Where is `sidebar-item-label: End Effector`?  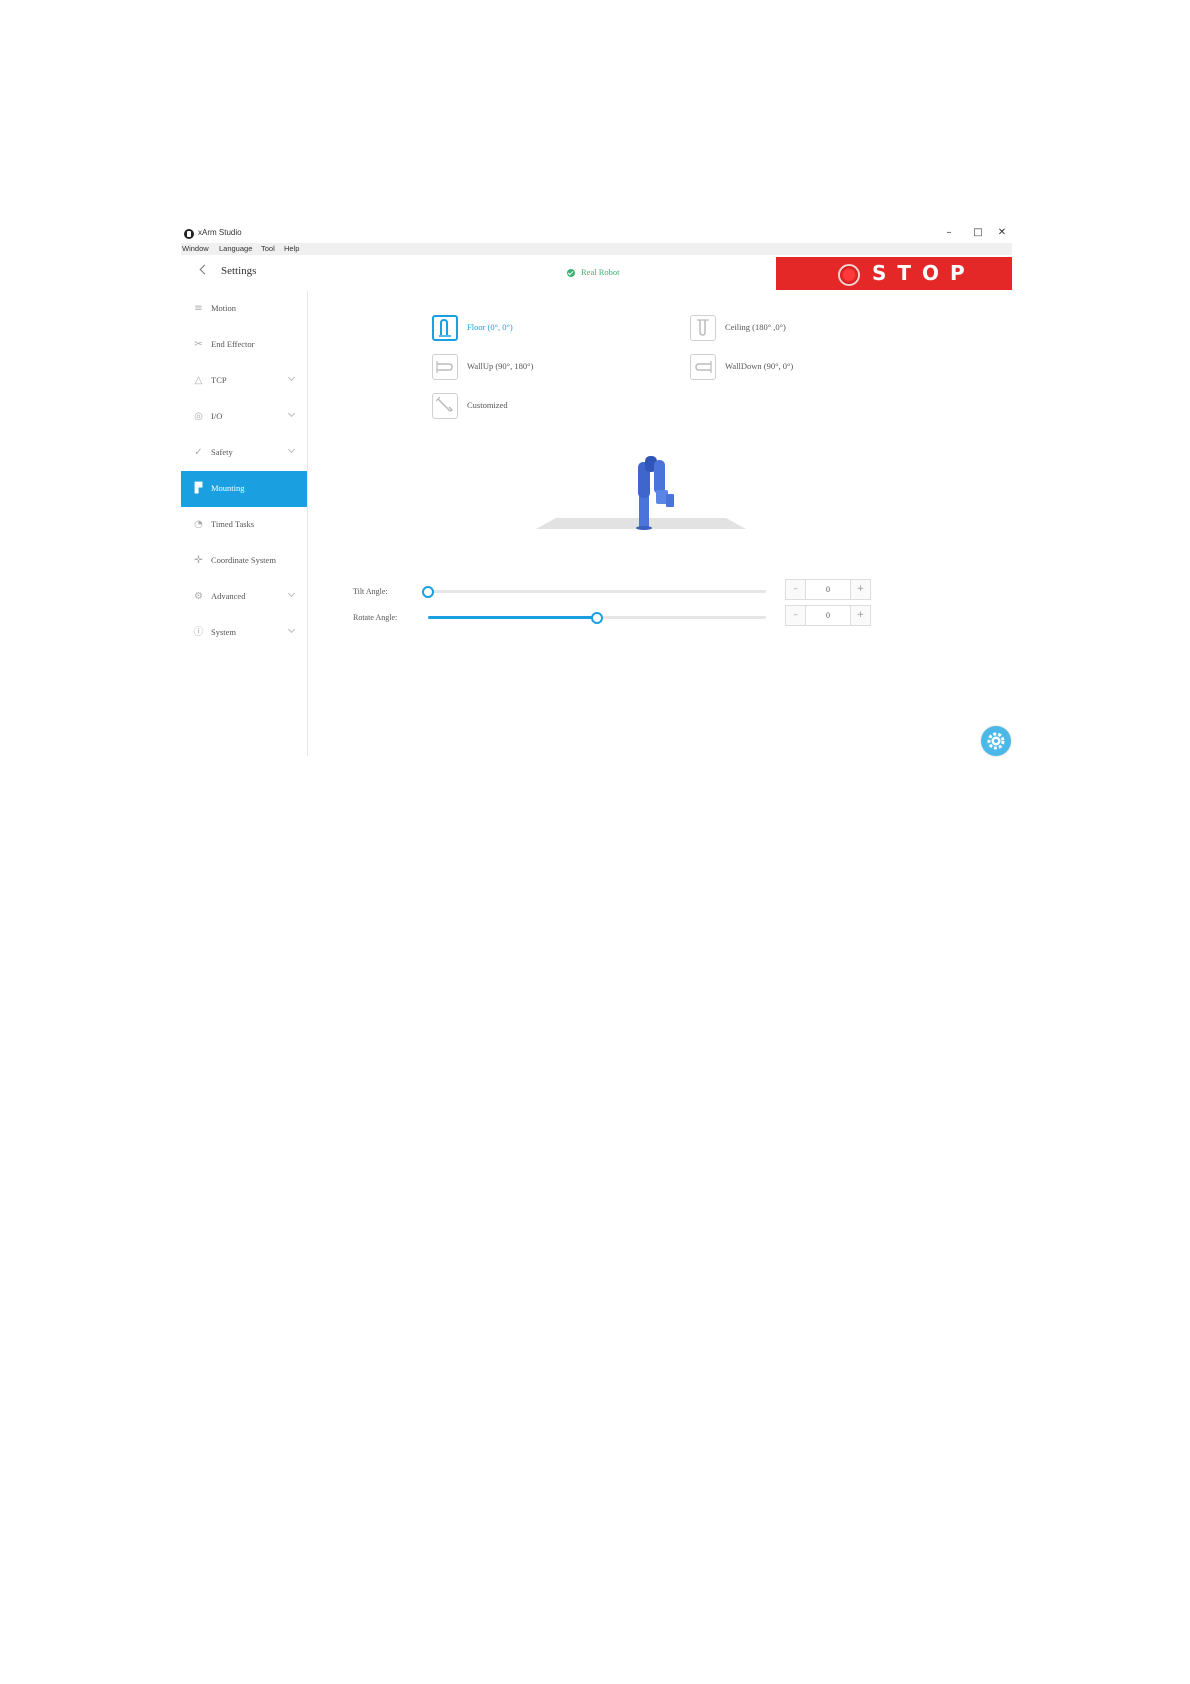
sidebar-item-label: End Effector is located at coordinates (233, 344).